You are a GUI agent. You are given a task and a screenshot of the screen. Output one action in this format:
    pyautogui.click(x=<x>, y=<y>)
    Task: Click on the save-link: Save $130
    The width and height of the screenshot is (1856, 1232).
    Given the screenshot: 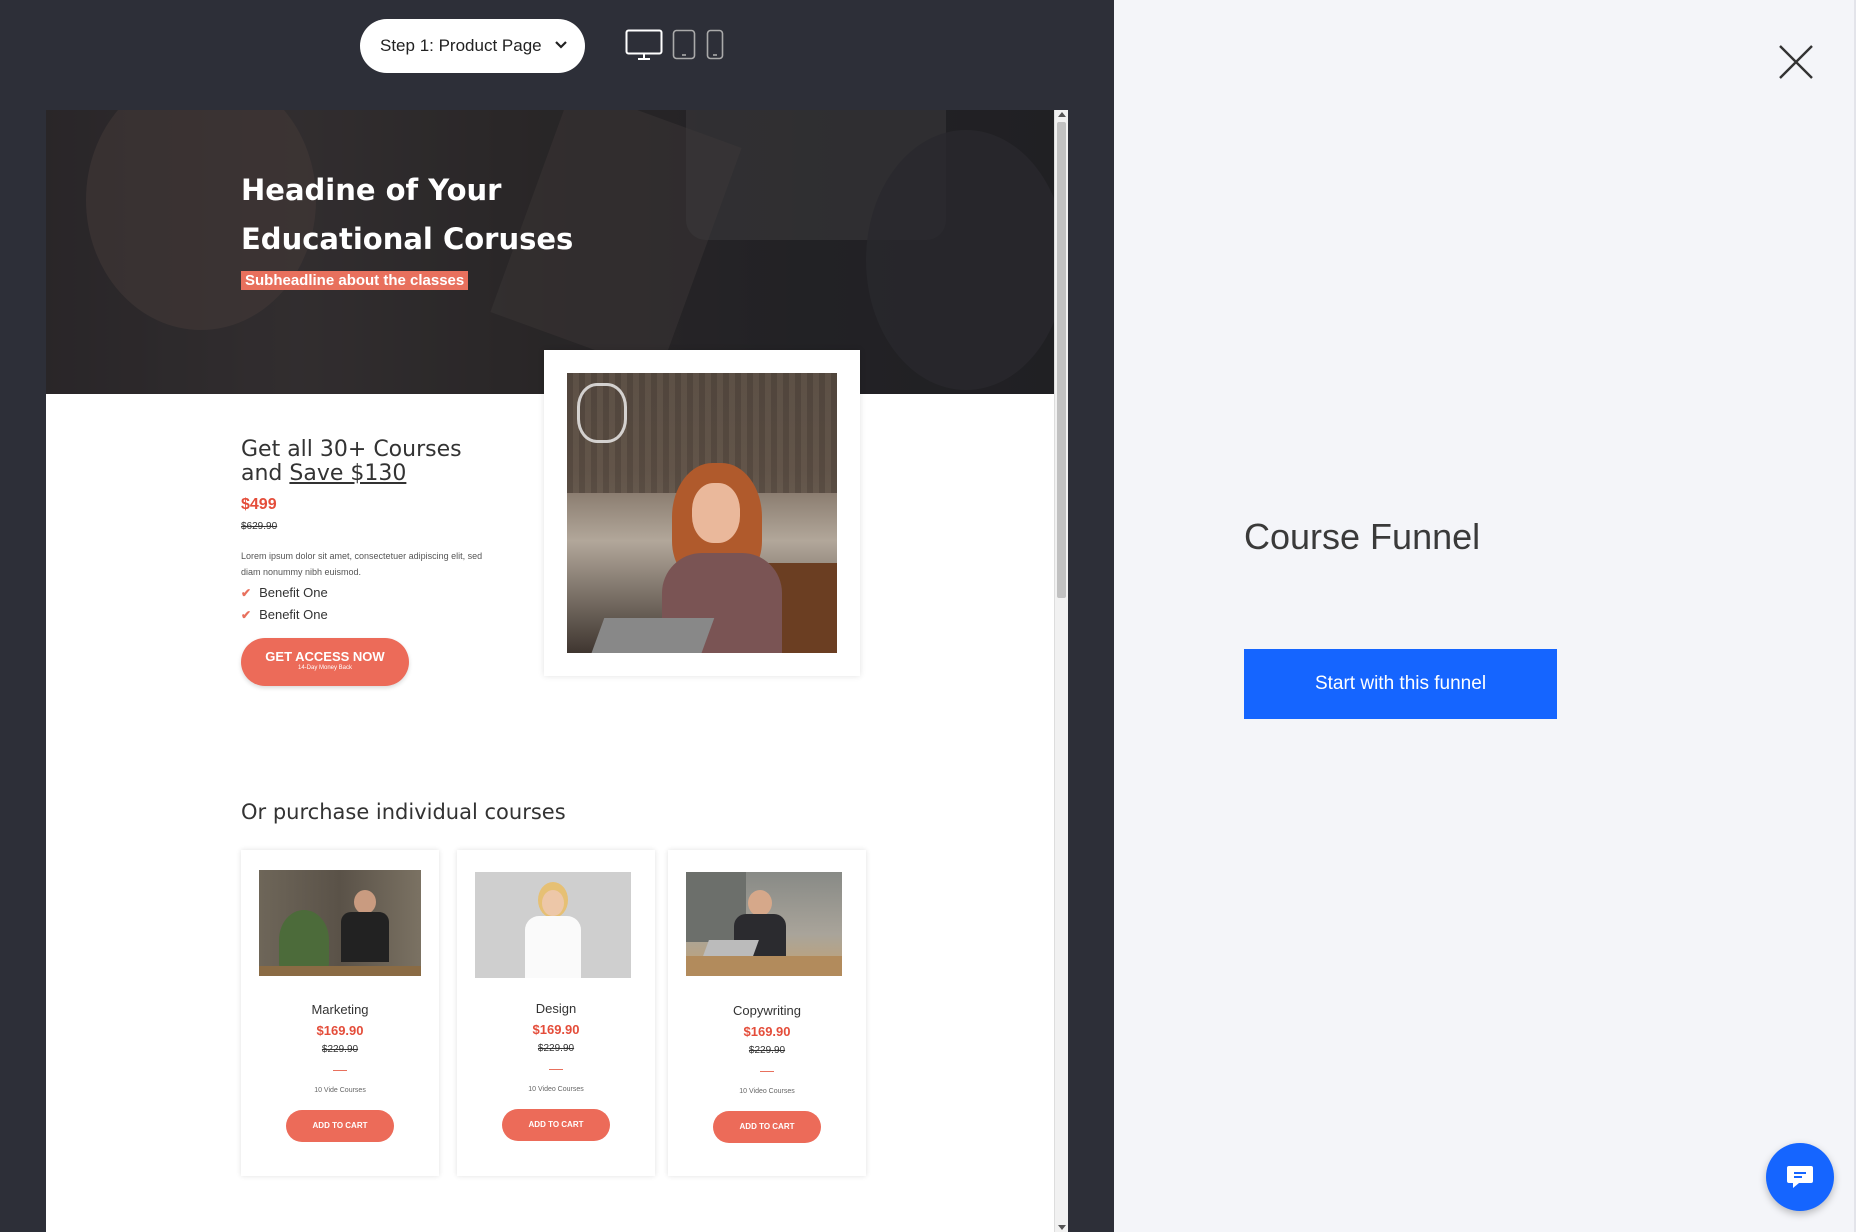 What is the action you would take?
    pyautogui.click(x=347, y=473)
    